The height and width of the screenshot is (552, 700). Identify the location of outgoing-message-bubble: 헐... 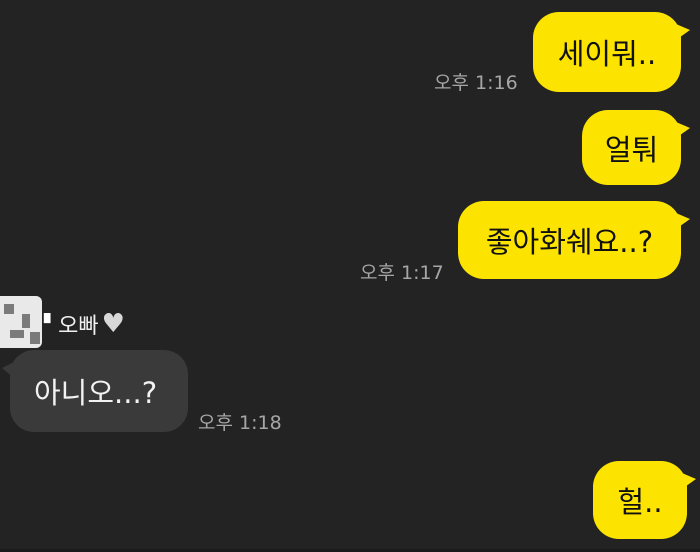
(644, 500).